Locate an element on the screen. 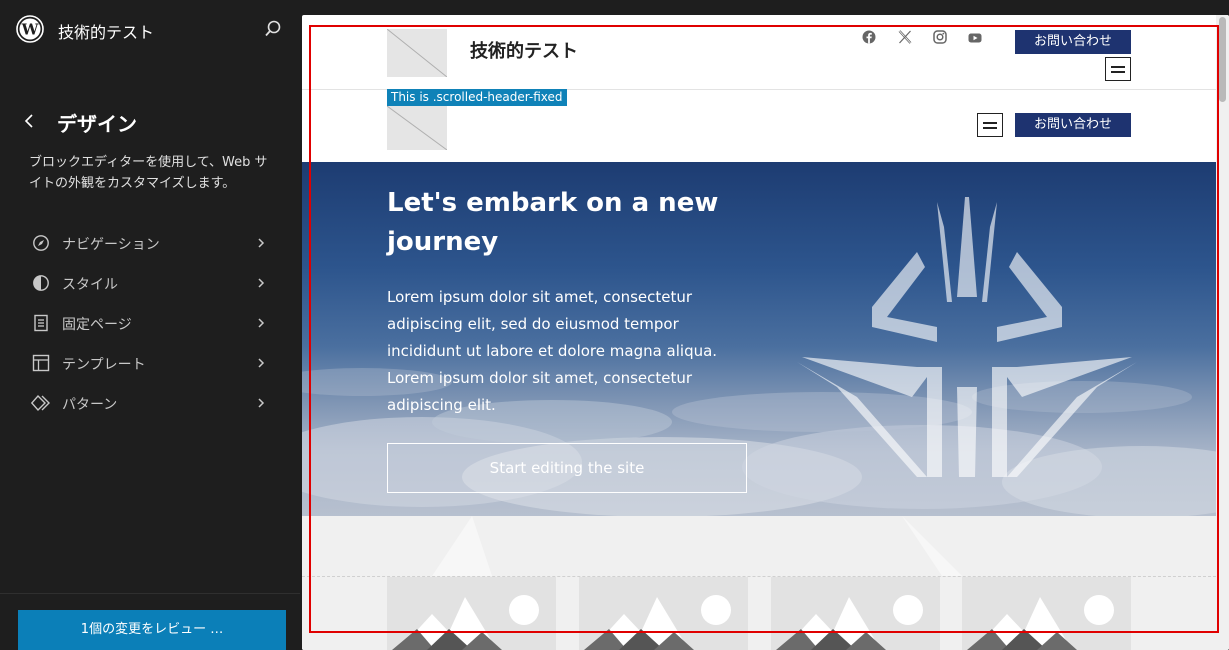  sidebar-title: デザイン is located at coordinates (97, 124).